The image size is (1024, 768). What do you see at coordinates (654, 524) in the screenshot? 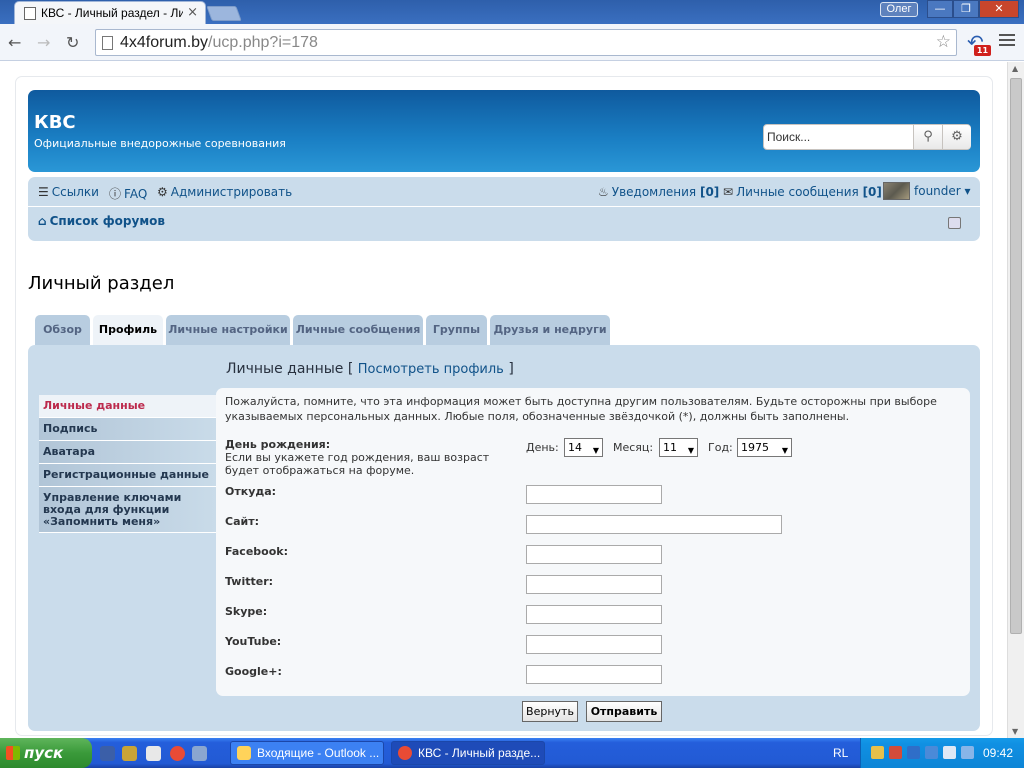
I see `website-input` at bounding box center [654, 524].